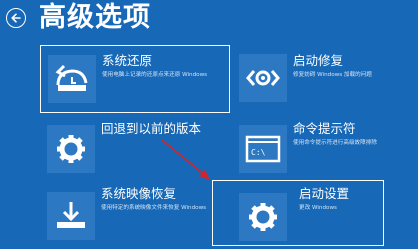 This screenshot has height=249, width=418. I want to click on option-description: 使用命令提示符进行高级故障排除, so click(335, 143).